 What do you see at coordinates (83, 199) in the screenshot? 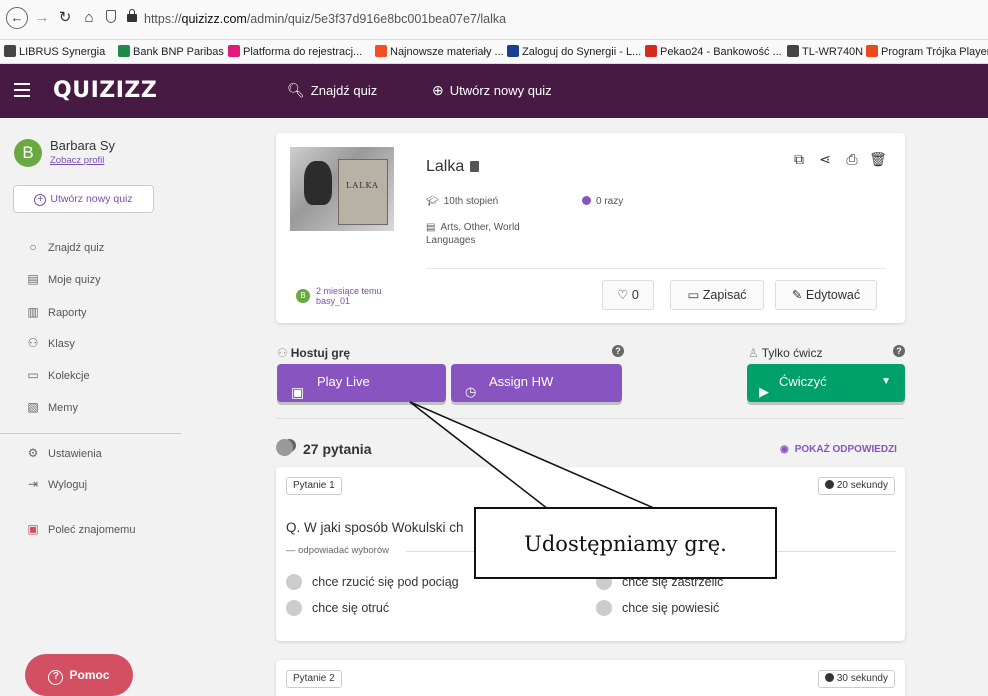
I see `create-quiz-button: + Utwórz nowy quiz` at bounding box center [83, 199].